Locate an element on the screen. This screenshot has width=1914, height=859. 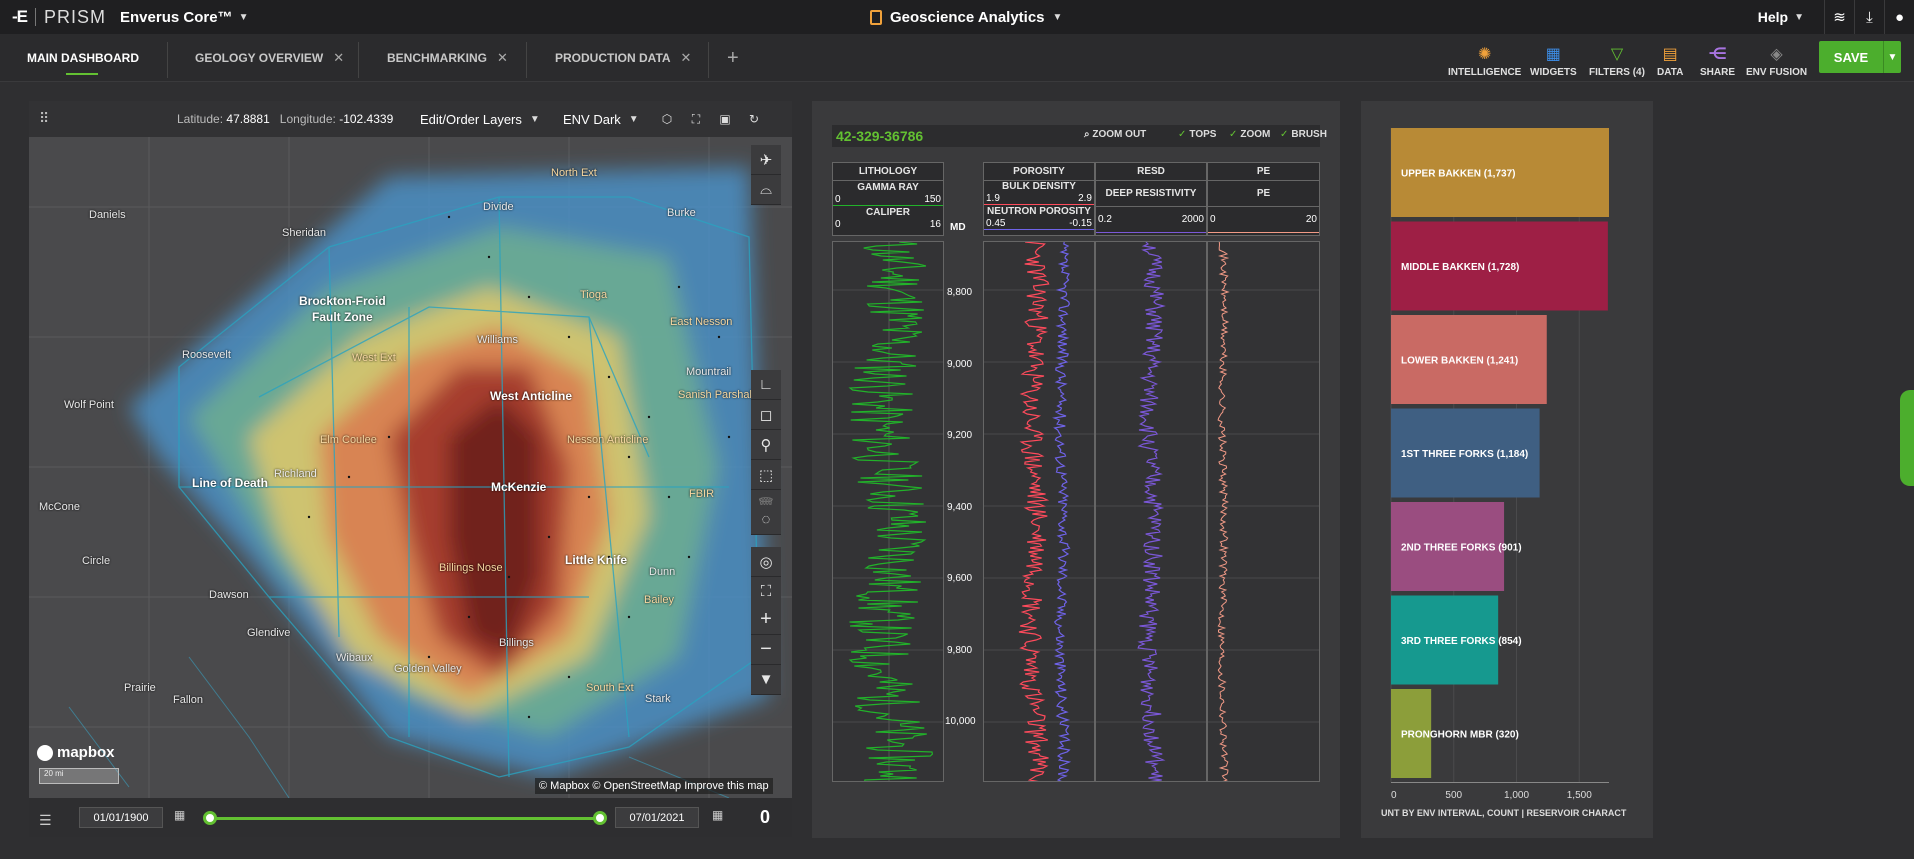
pe-curve is located at coordinates (1263, 511).